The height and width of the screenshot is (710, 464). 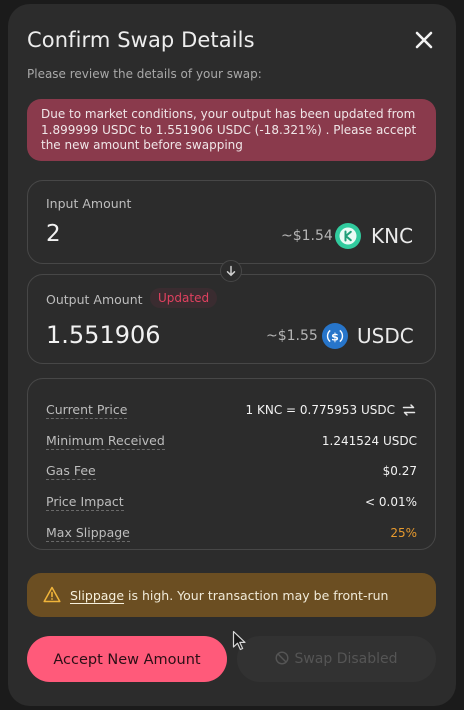 I want to click on current-price-label: Current Price, so click(x=87, y=410).